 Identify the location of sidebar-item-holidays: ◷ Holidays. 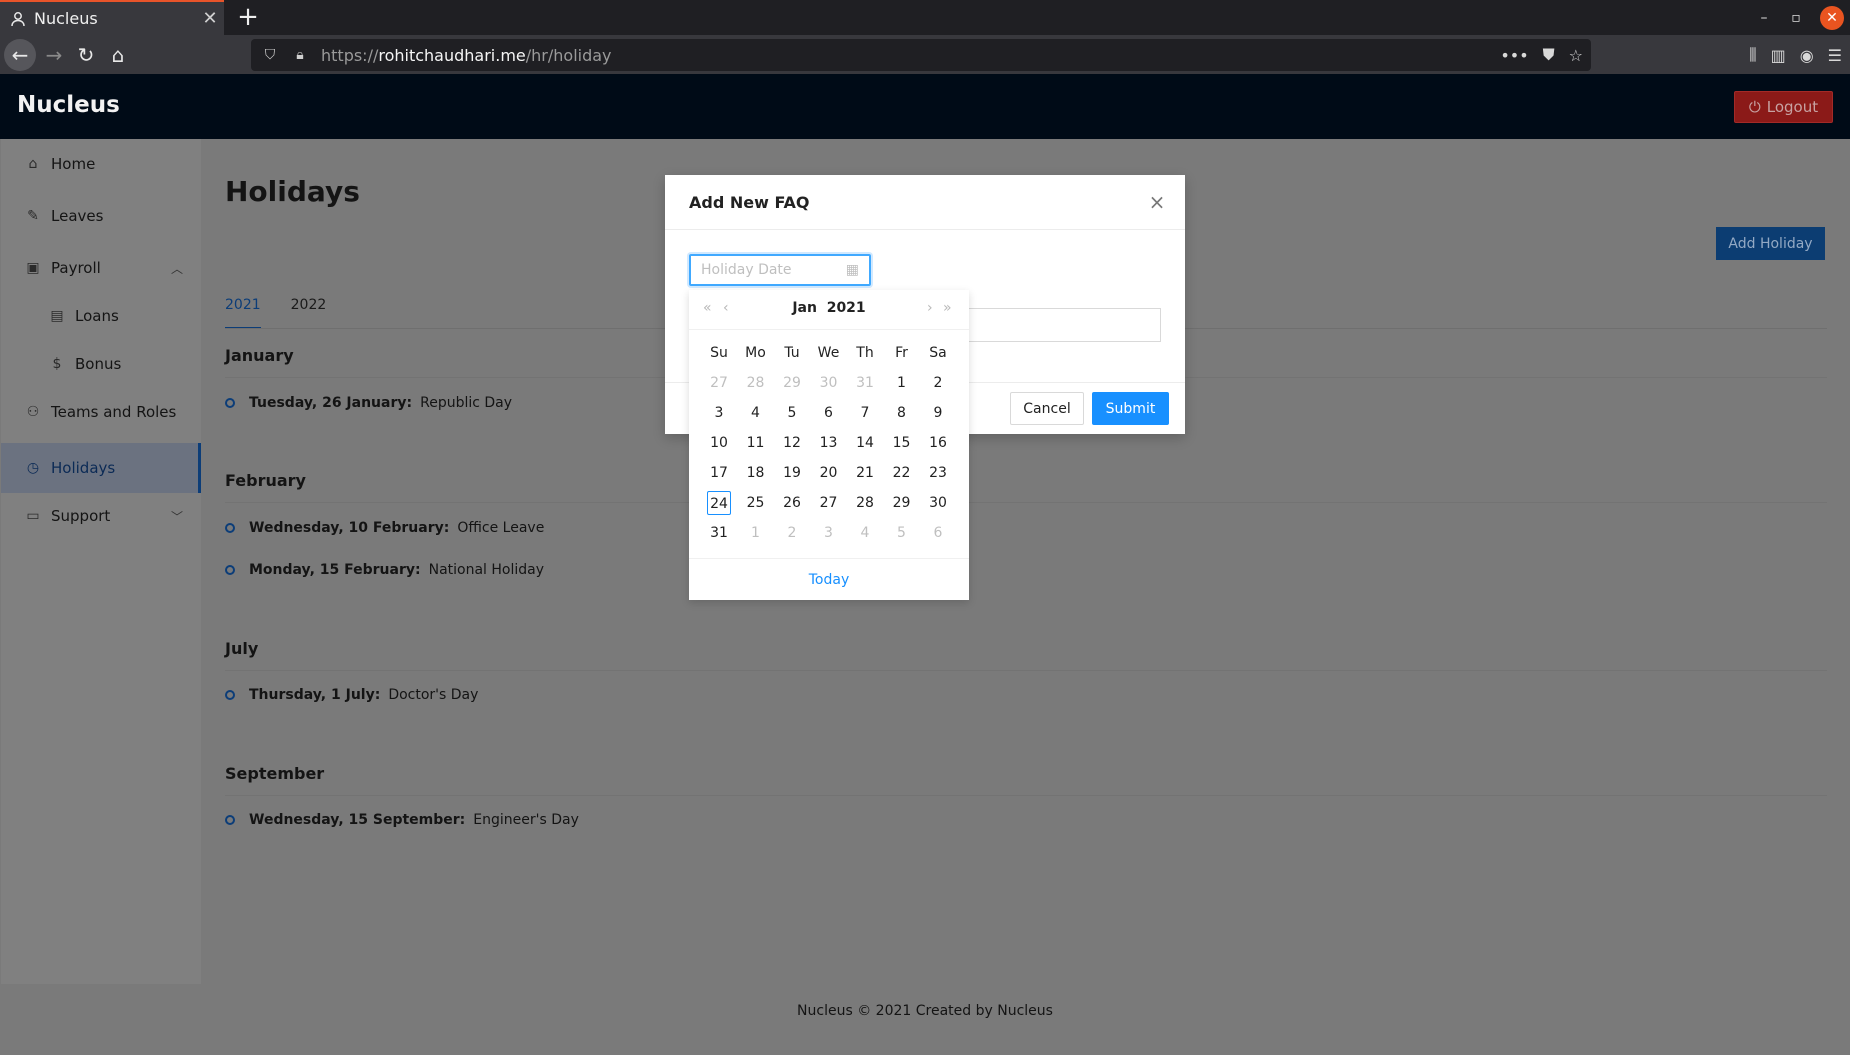
(101, 468).